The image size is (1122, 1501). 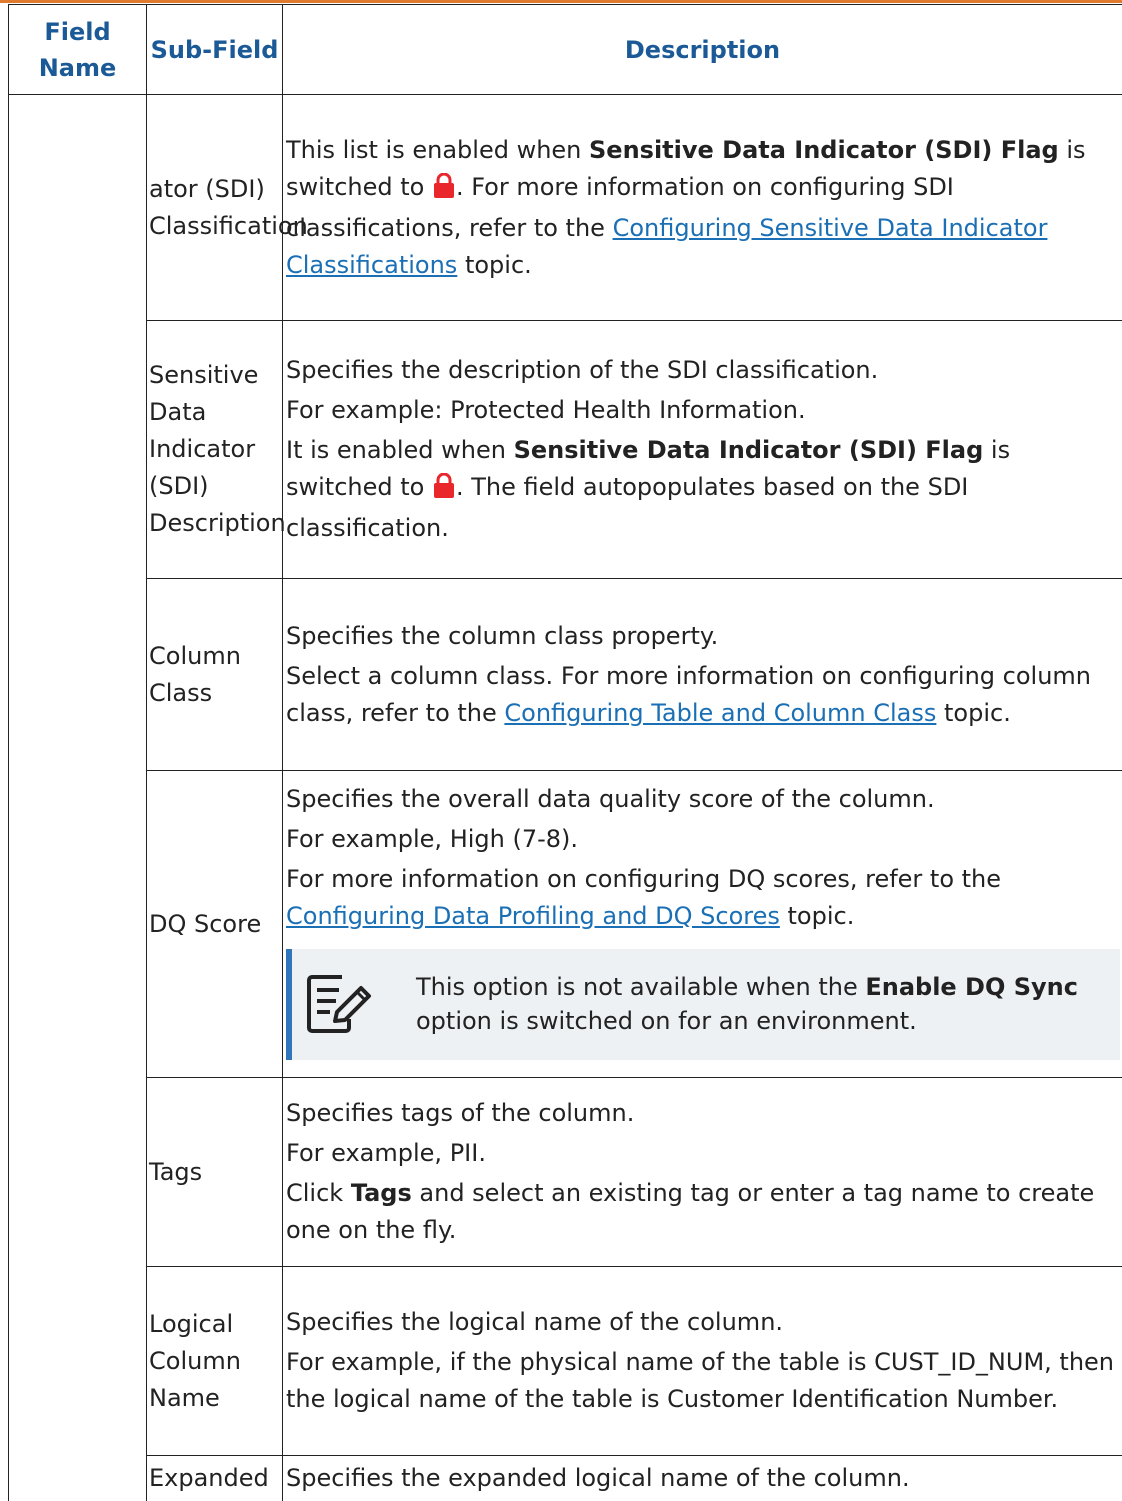 What do you see at coordinates (215, 208) in the screenshot?
I see `sub-field-cell: ator (SDI) Classification` at bounding box center [215, 208].